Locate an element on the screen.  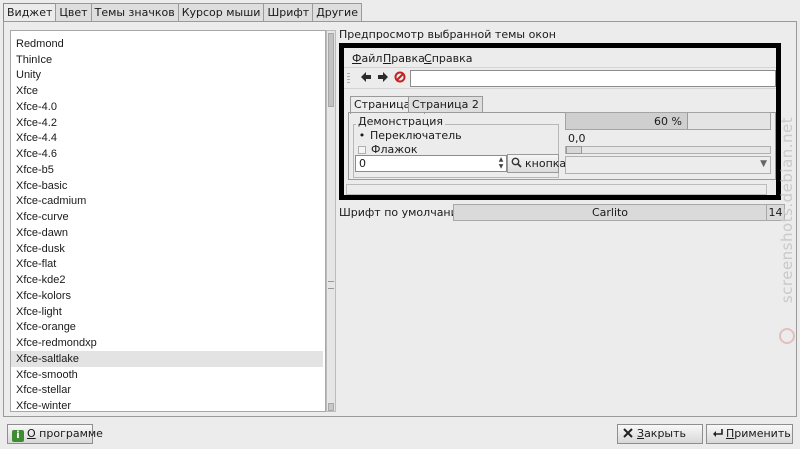
about-button: iО программе is located at coordinates (55, 434).